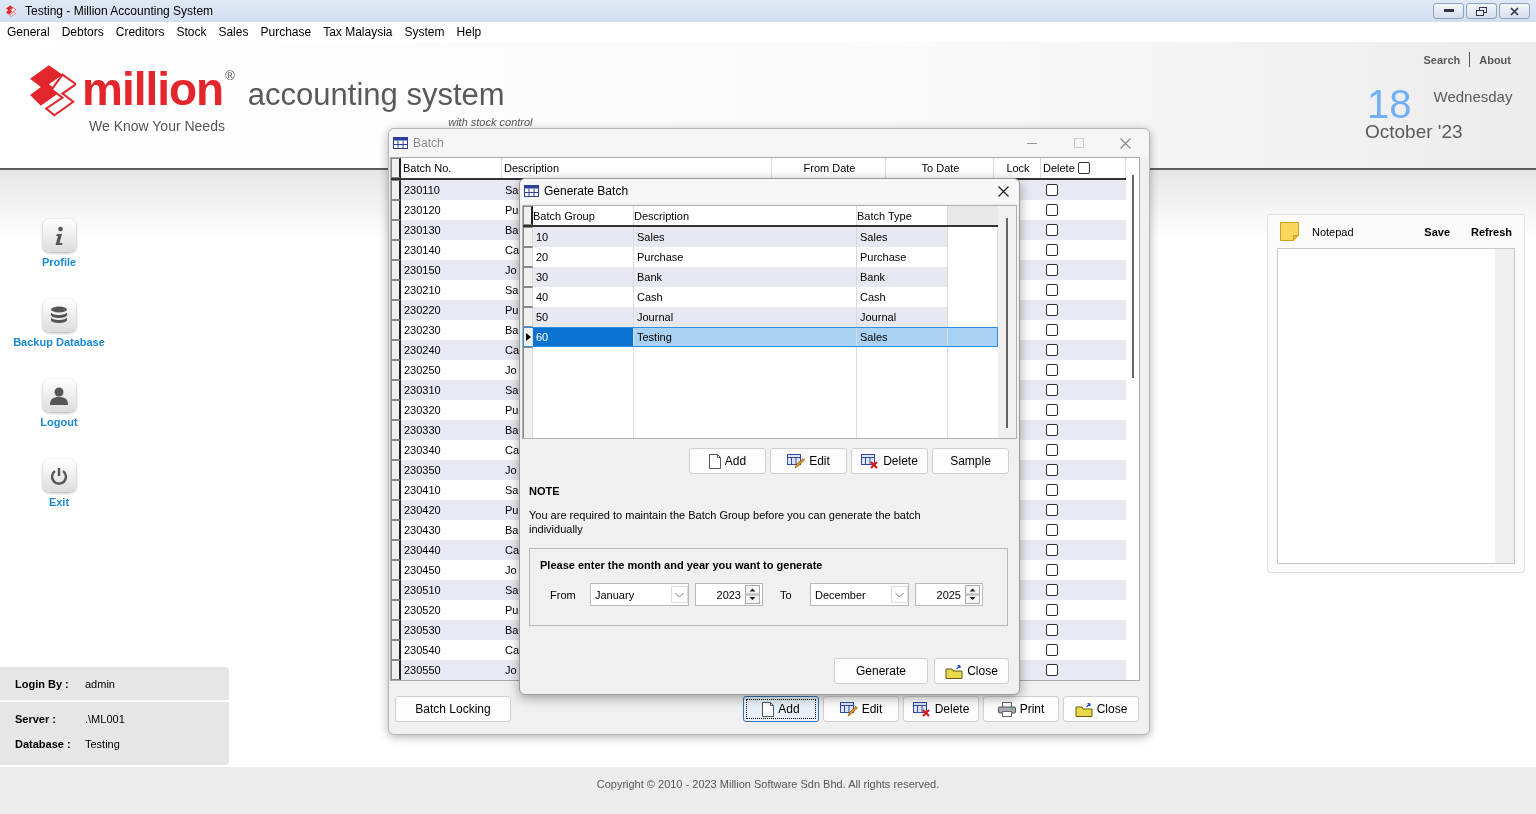 The image size is (1536, 814). Describe the element at coordinates (1448, 11) in the screenshot. I see `minimize-button` at that location.